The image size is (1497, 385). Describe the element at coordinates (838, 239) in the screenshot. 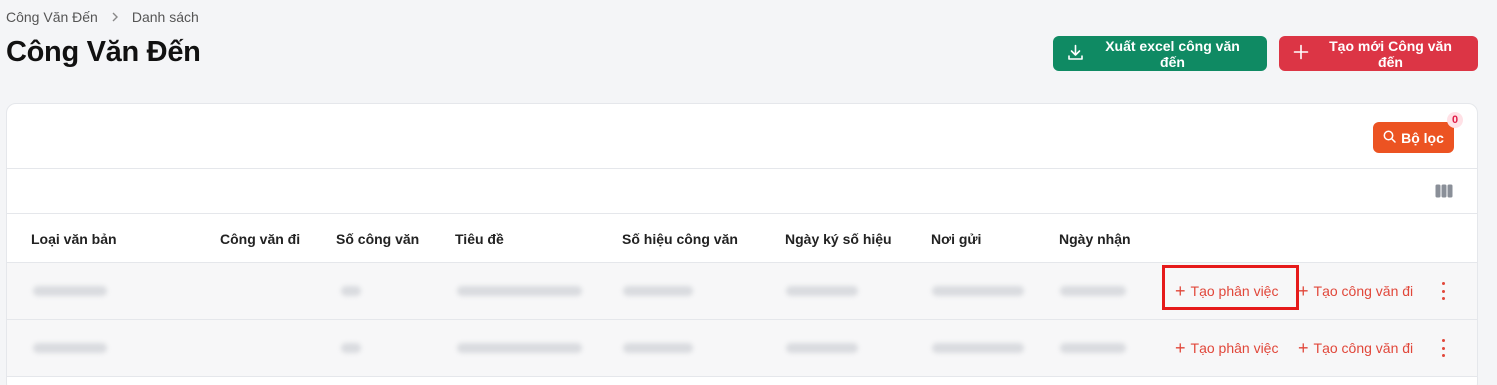

I see `col-header-sign-date: Ngày ký số hiệu` at that location.